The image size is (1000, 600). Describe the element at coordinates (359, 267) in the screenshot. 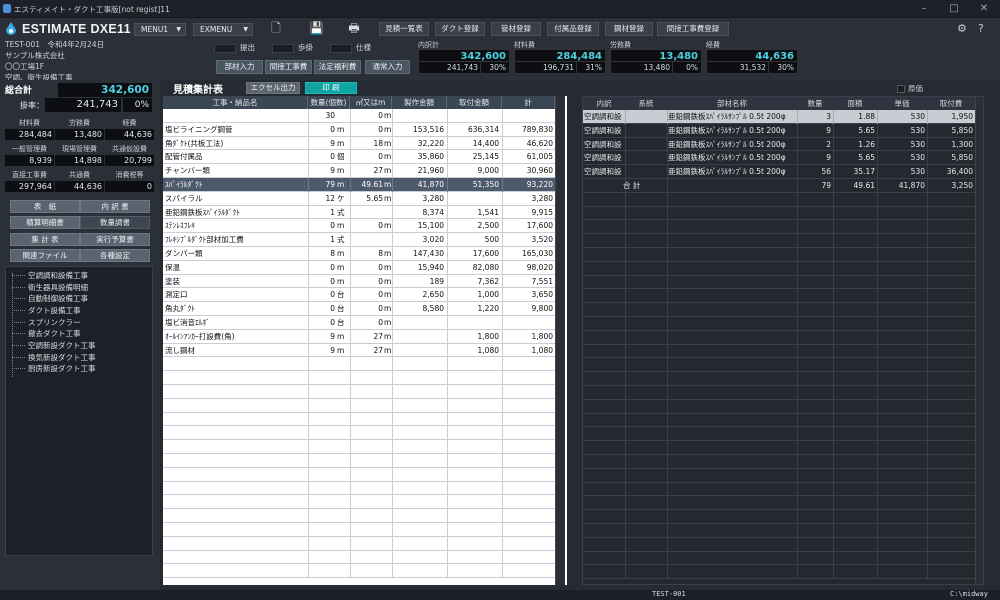

I see `table-row: 保温 0 m 0 m 15,940 82,080 98,020` at that location.